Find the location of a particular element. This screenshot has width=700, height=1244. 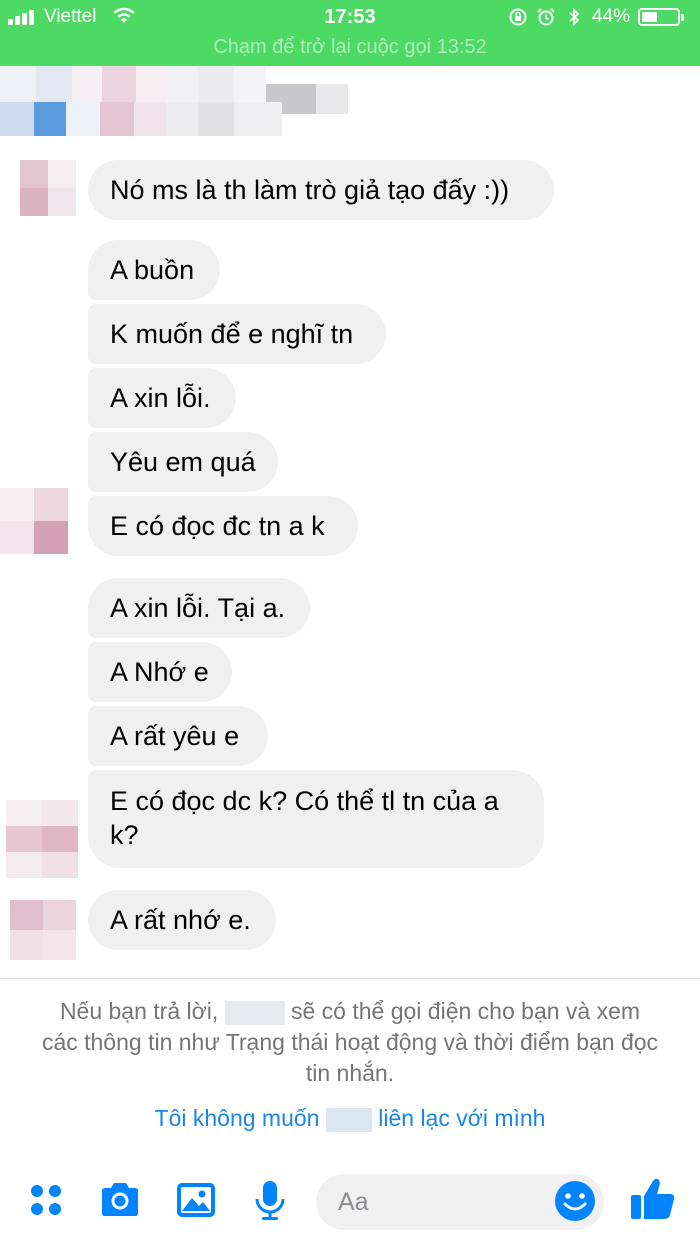

bluetooth-icon is located at coordinates (574, 17).